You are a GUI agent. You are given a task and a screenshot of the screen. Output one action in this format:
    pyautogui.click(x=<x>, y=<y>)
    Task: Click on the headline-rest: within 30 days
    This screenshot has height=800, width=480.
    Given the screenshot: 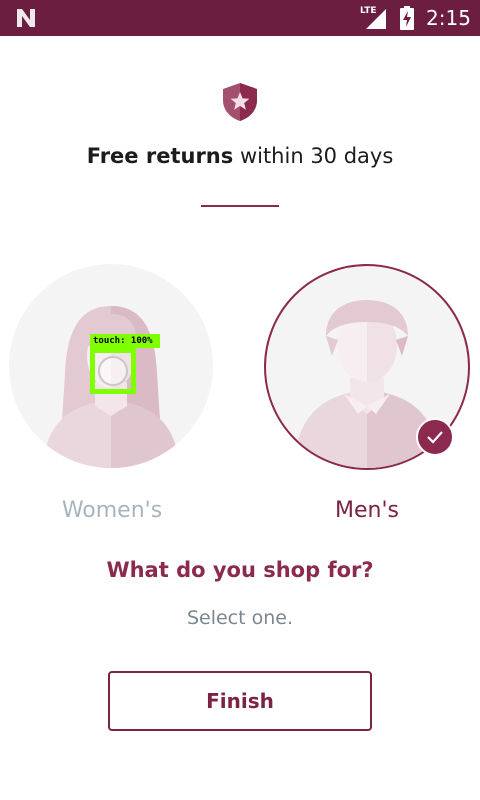 What is the action you would take?
    pyautogui.click(x=313, y=156)
    